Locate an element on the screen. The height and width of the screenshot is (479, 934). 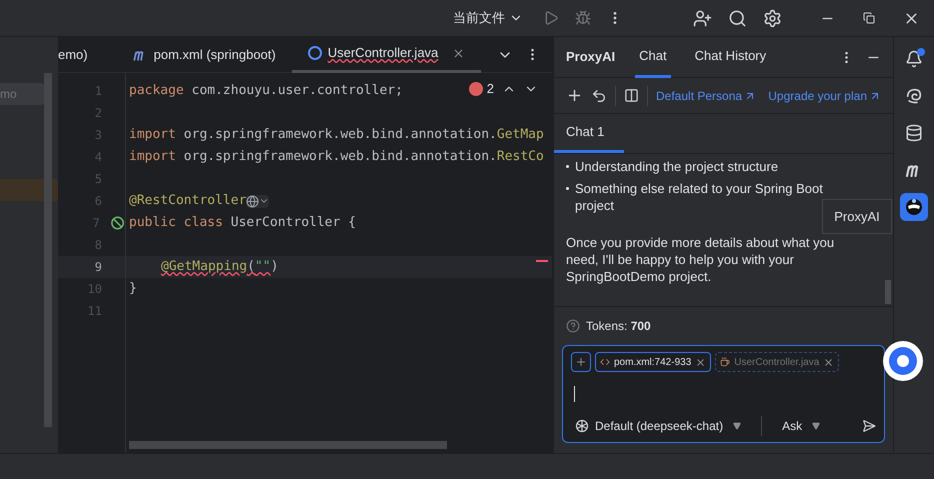
scrollbar-thumb is located at coordinates (888, 292).